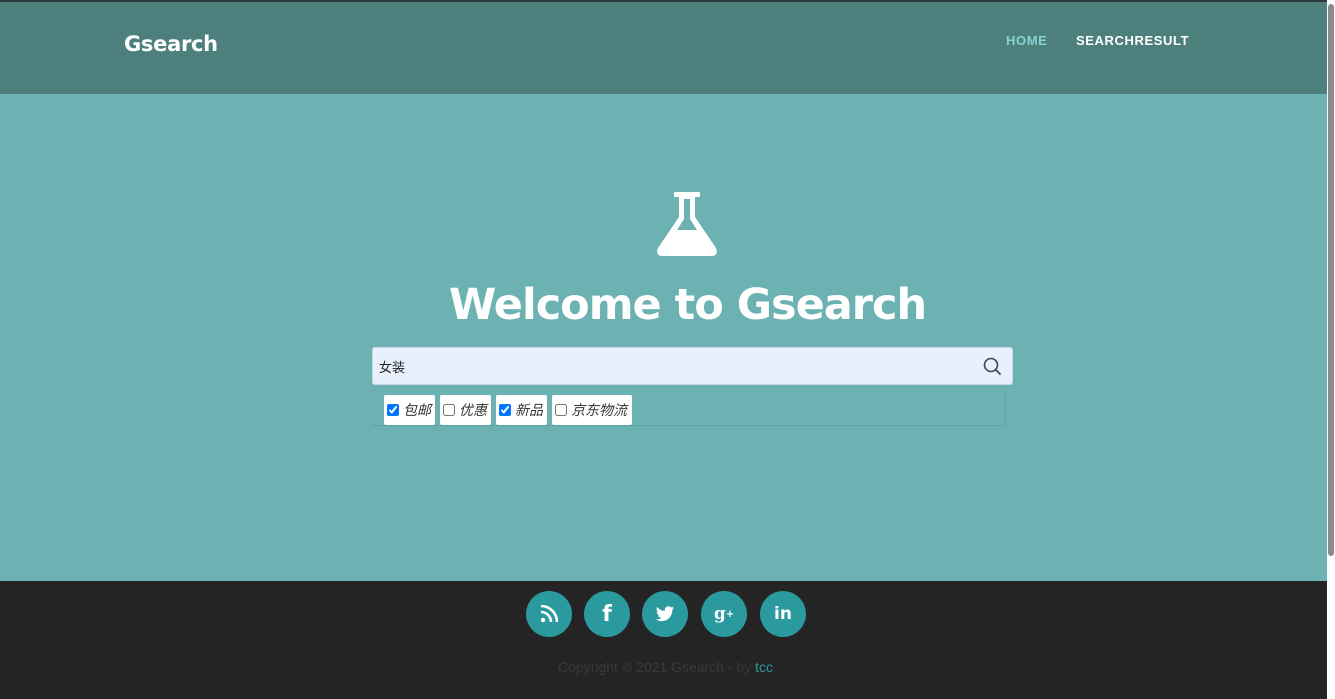 The image size is (1335, 699). What do you see at coordinates (783, 614) in the screenshot?
I see `linkedin-icon: in` at bounding box center [783, 614].